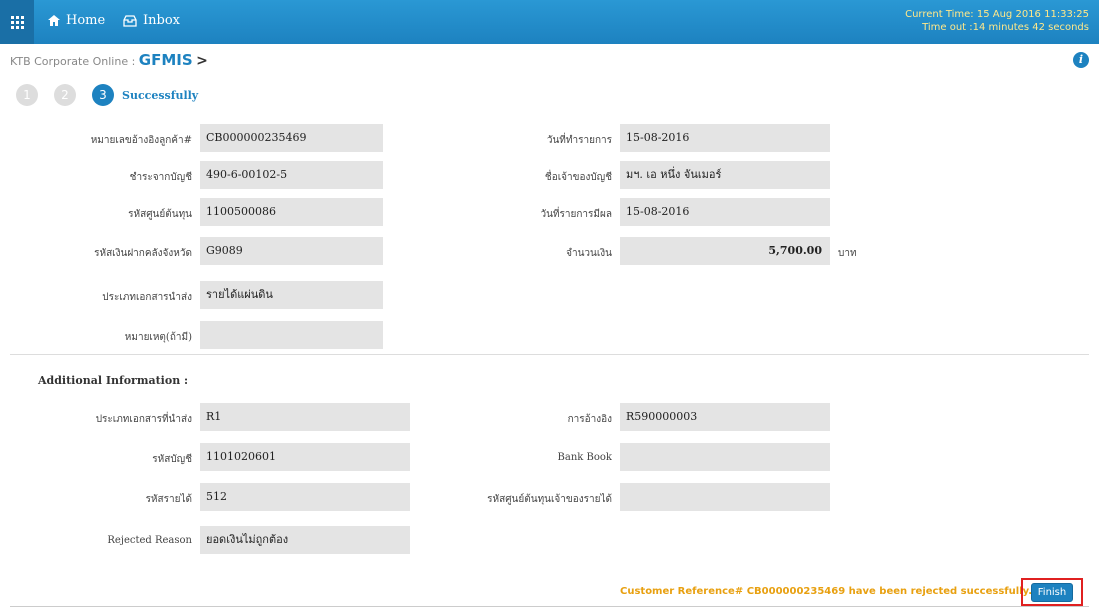  I want to click on progress-steps: 1 2 3 Successfully, so click(107, 95).